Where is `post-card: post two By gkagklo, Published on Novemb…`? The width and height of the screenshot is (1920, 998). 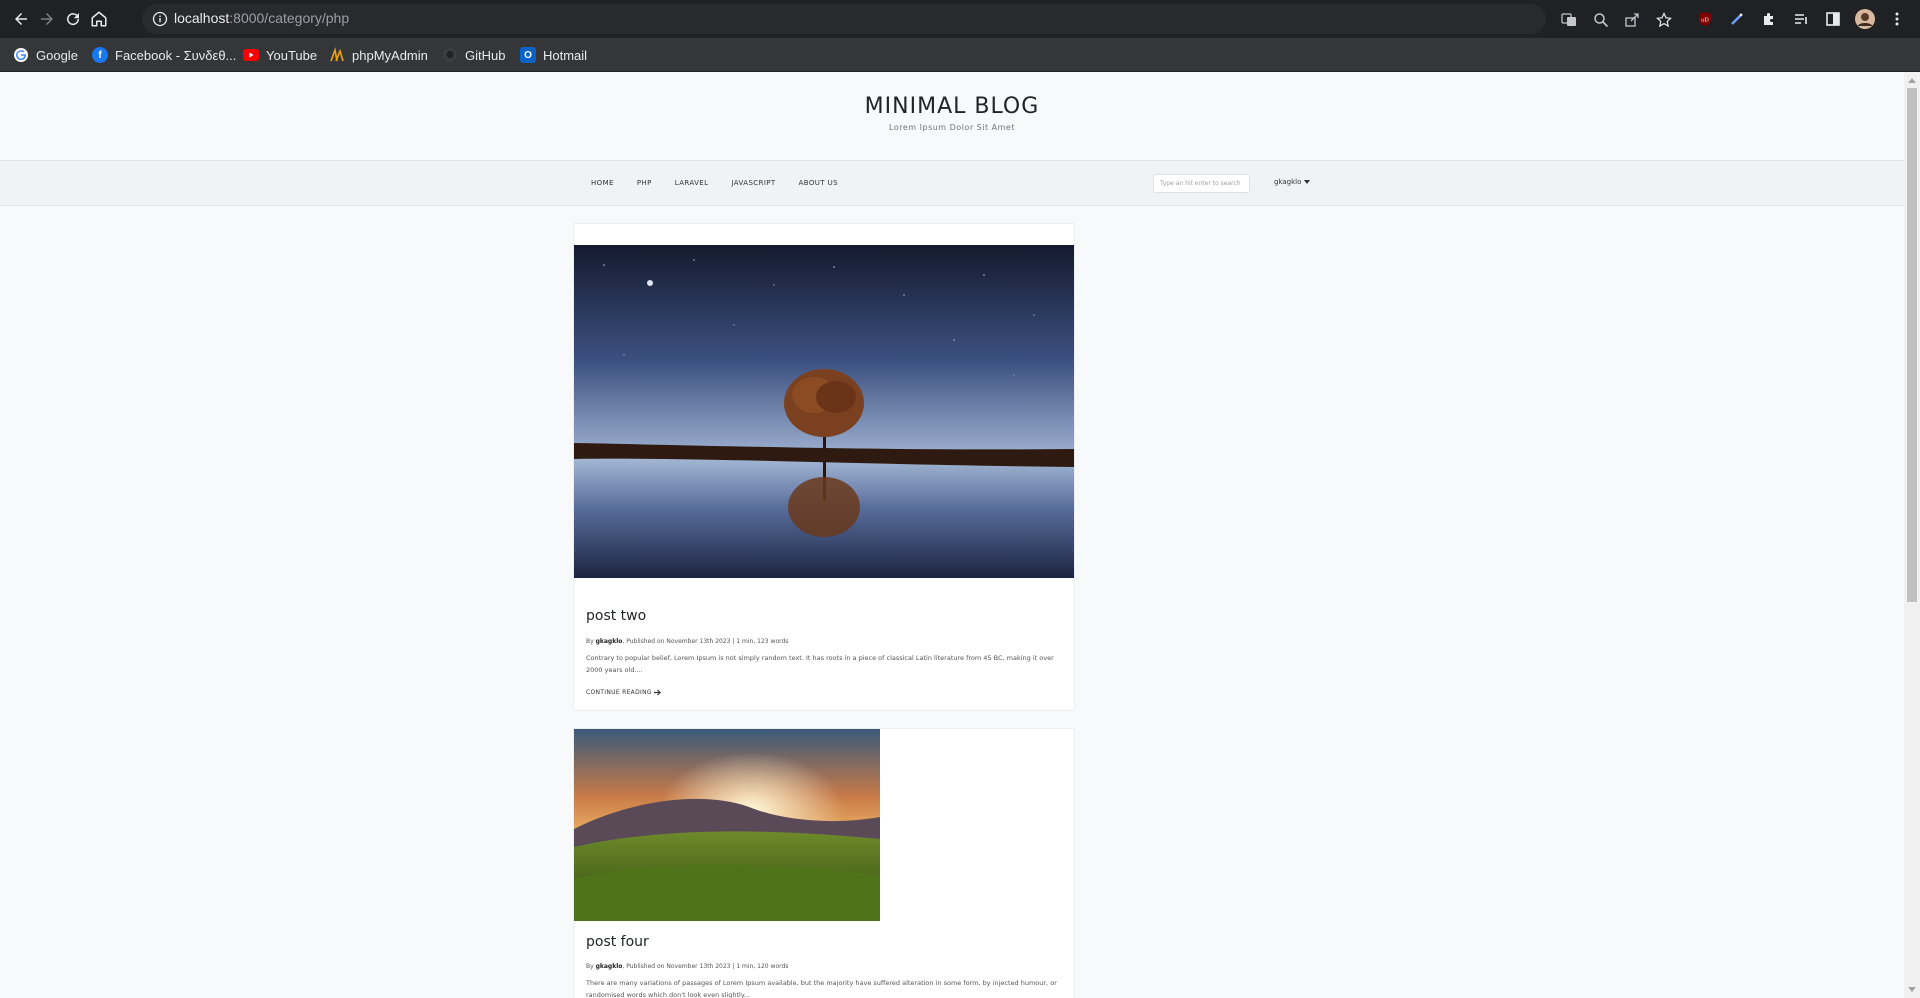
post-card: post two By gkagklo, Published on Novemb… is located at coordinates (824, 467).